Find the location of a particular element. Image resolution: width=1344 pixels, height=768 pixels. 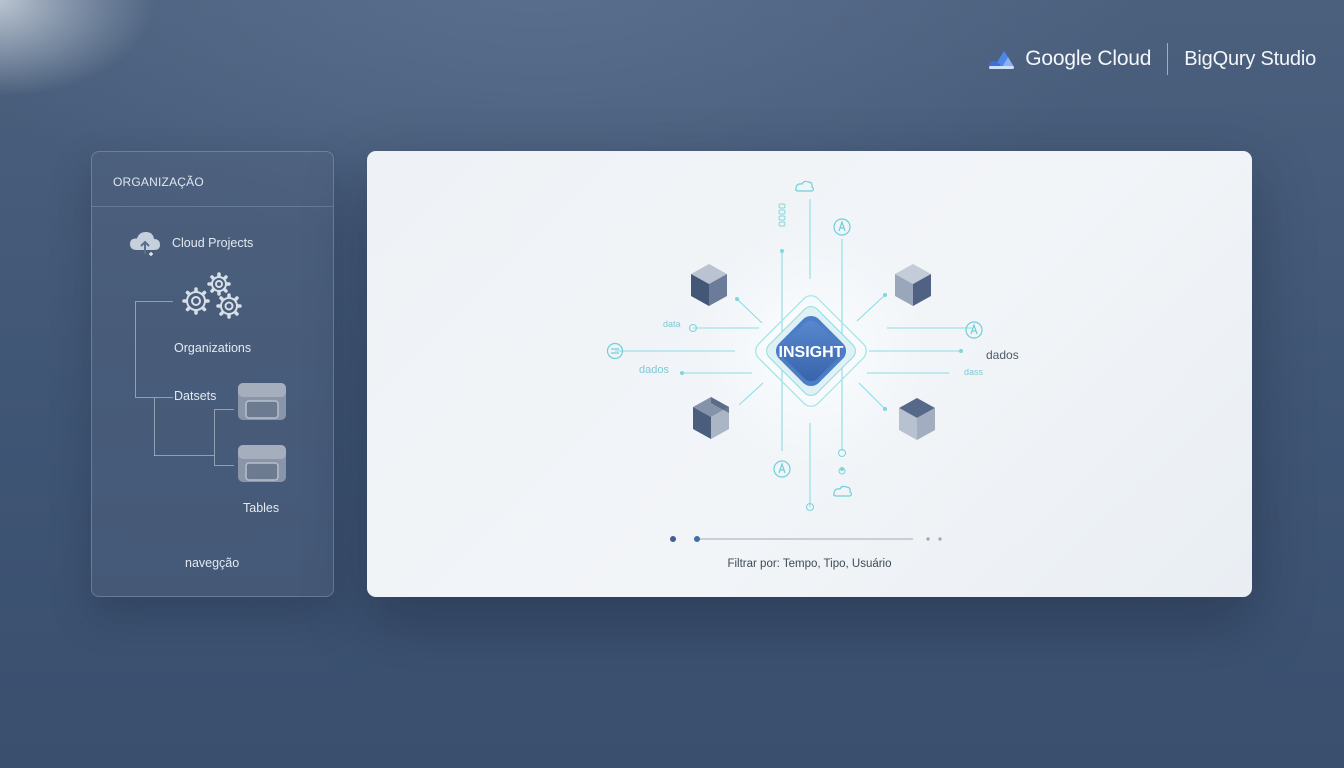

insight-network-diagram: data dados dados dass INSIGHT is located at coordinates (812, 361).